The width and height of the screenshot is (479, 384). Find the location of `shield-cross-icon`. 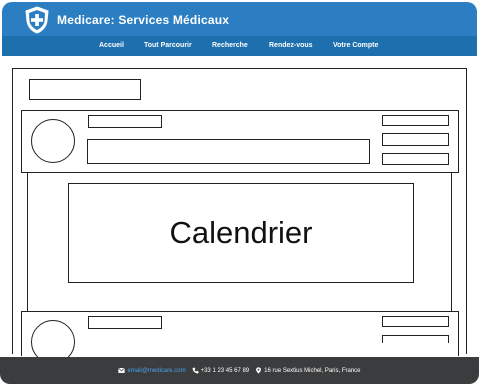

shield-cross-icon is located at coordinates (37, 20).